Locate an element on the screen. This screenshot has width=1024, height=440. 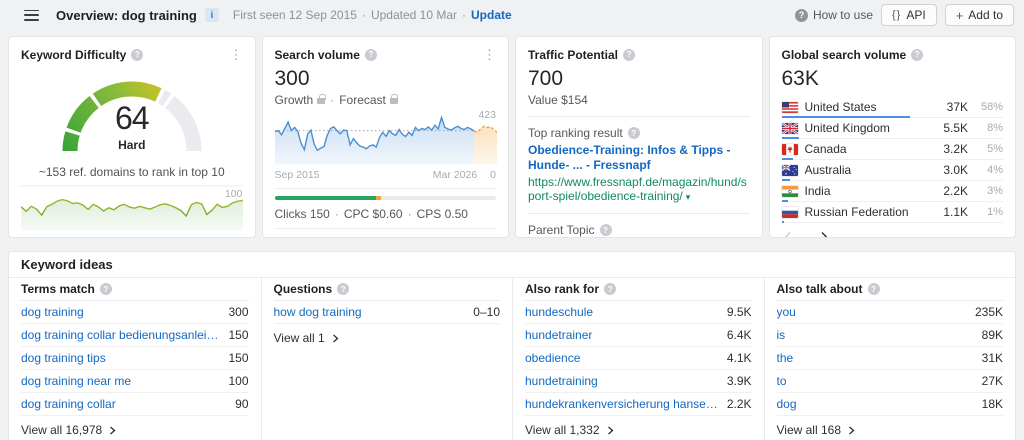
plus-icon: + is located at coordinates (959, 15).